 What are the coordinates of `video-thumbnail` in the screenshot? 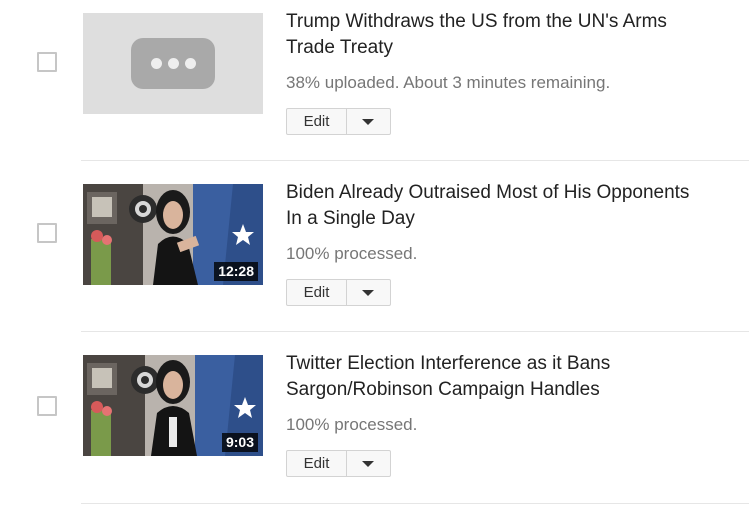 It's located at (173, 63).